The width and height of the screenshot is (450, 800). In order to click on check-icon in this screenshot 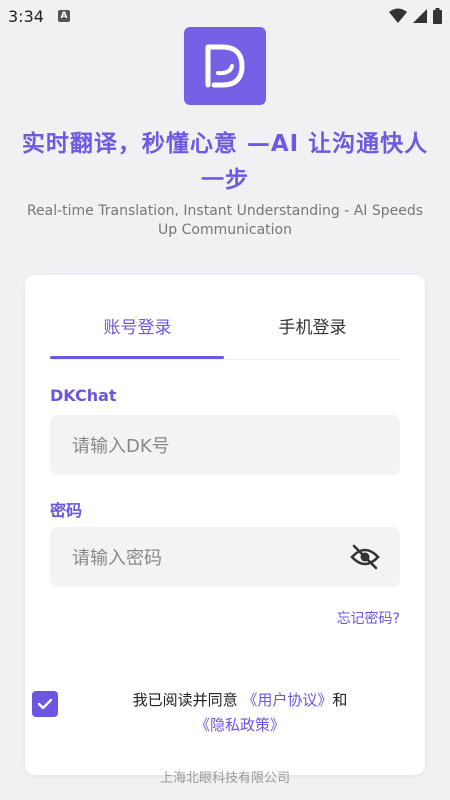, I will do `click(45, 704)`.